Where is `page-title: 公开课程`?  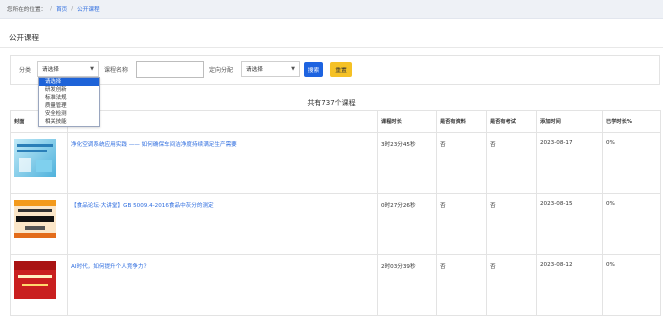 page-title: 公开课程 is located at coordinates (24, 37).